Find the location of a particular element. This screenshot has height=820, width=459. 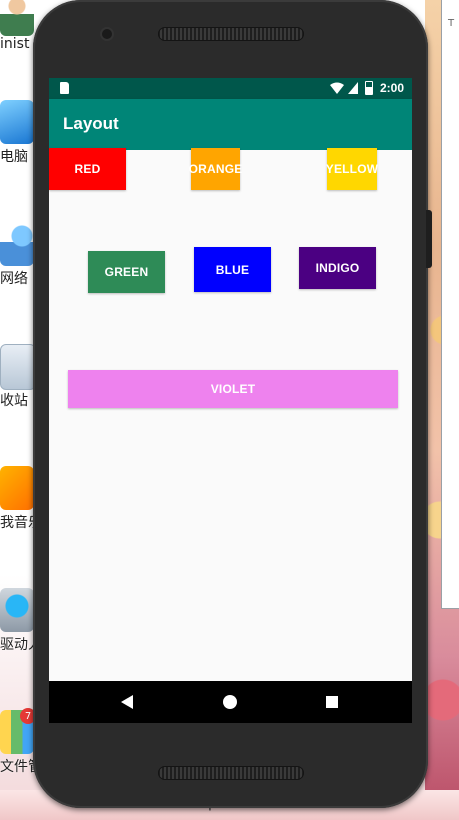

recycle-bin-icon is located at coordinates (18, 367).